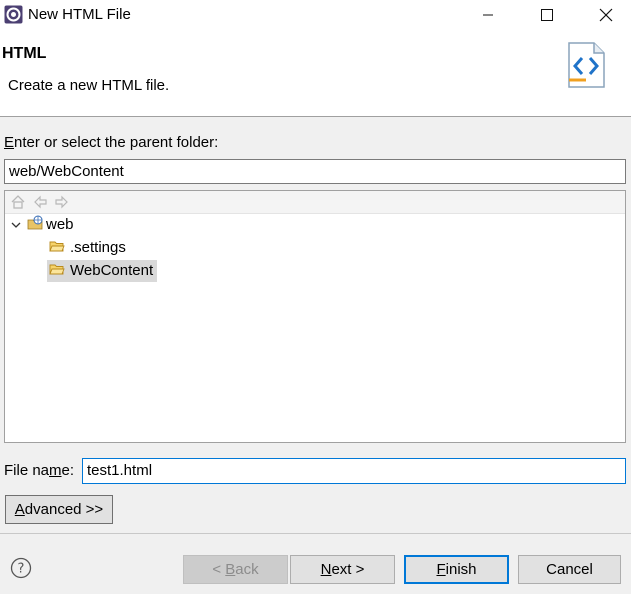 Image resolution: width=631 pixels, height=594 pixels. Describe the element at coordinates (89, 85) in the screenshot. I see `page-description: Create a new HTML file.` at that location.